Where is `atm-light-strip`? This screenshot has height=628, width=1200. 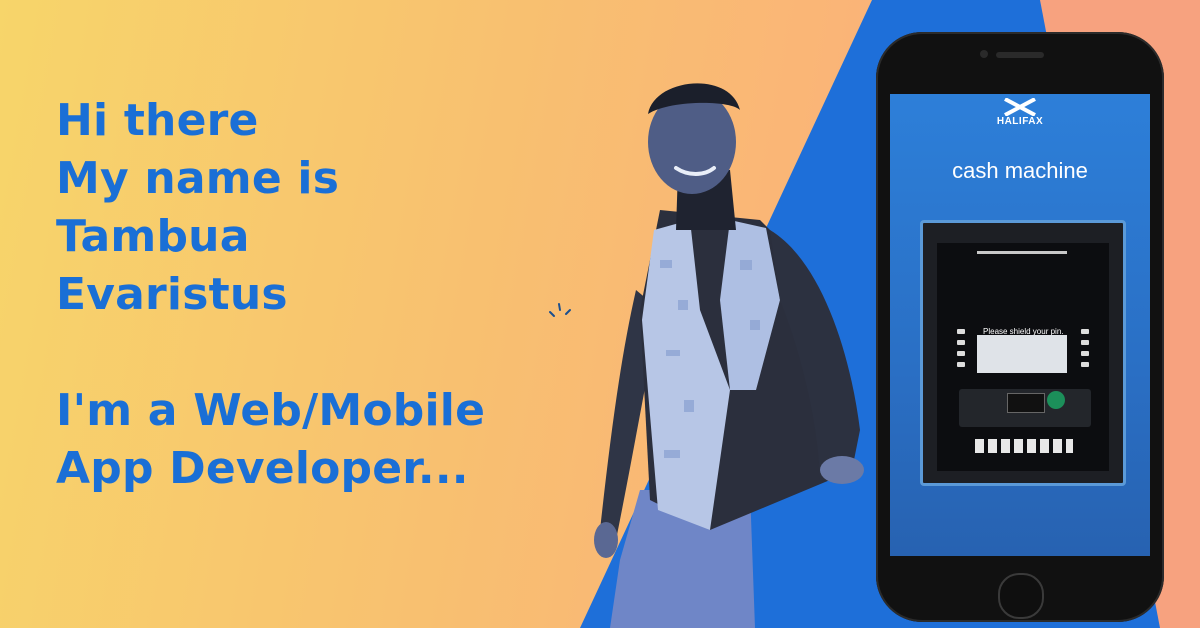 atm-light-strip is located at coordinates (1022, 252).